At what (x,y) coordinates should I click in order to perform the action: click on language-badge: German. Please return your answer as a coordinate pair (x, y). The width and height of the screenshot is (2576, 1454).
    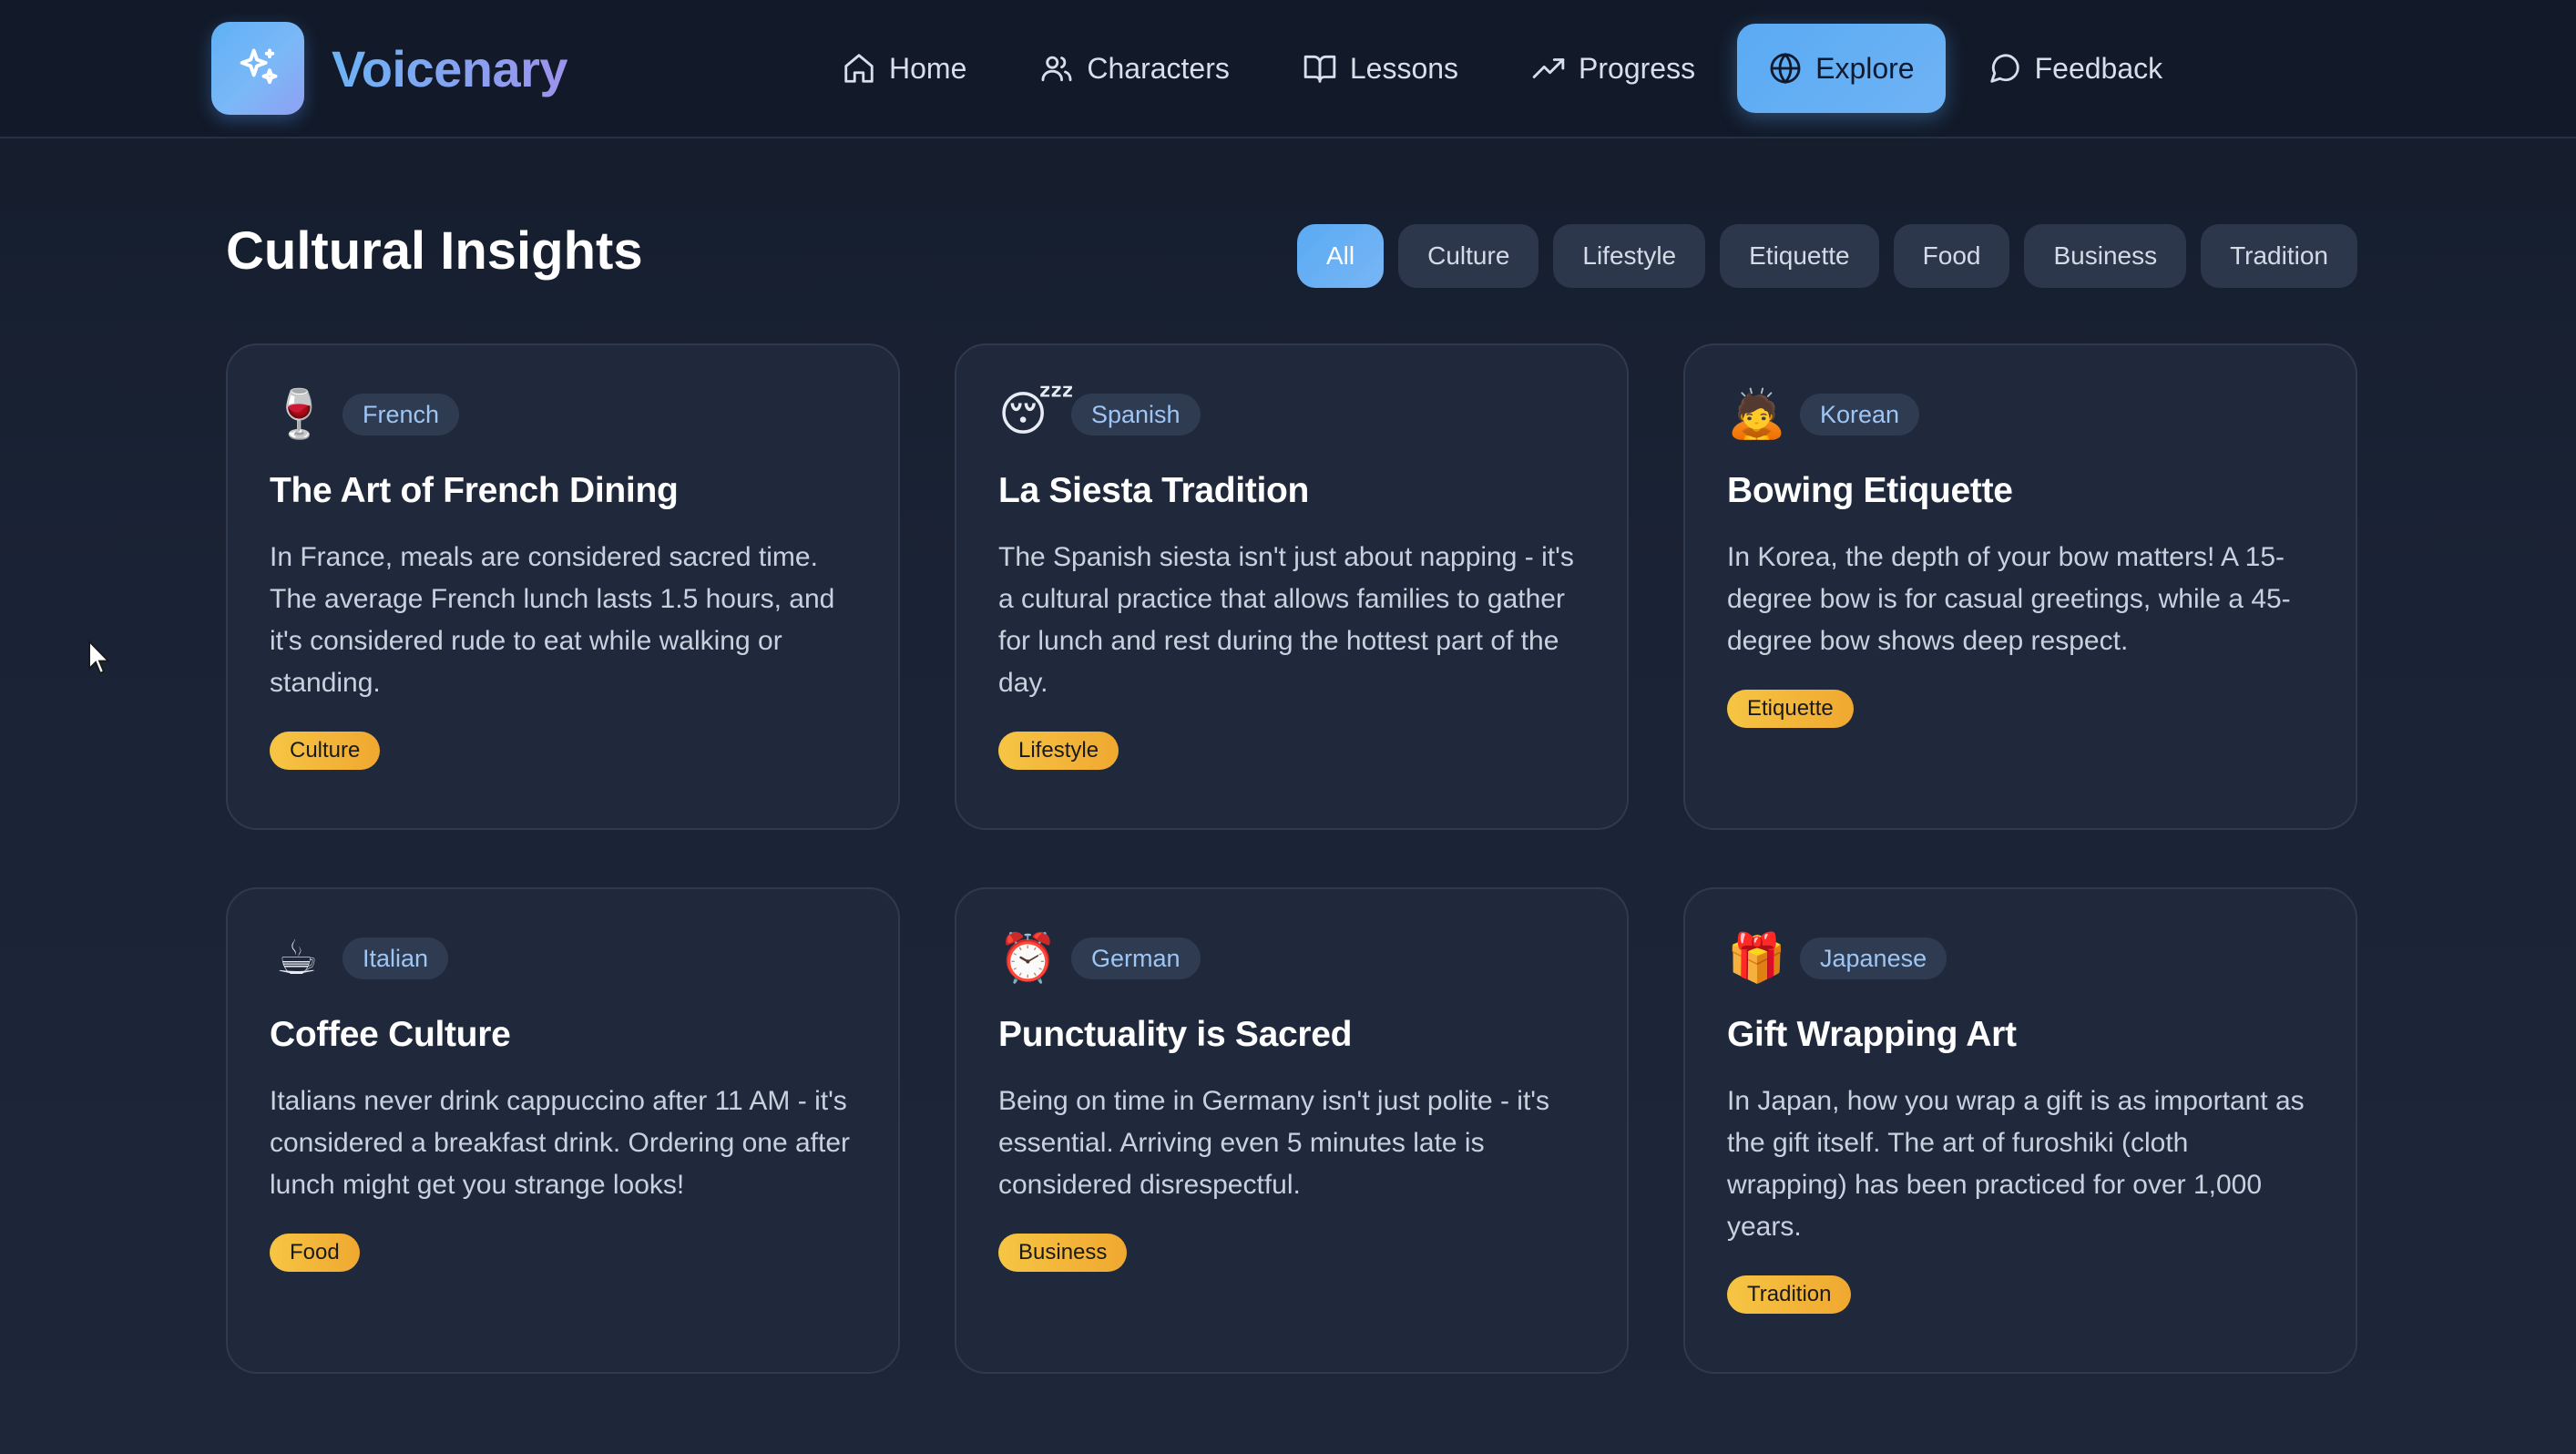
    Looking at the image, I should click on (1136, 958).